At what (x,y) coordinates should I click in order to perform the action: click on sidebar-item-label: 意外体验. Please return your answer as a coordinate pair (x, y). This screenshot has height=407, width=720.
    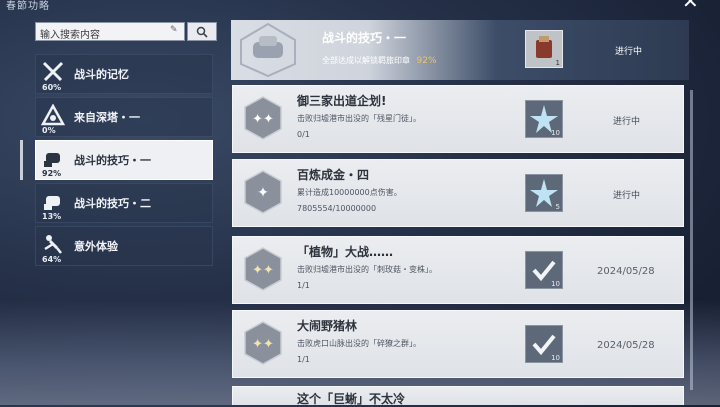
    Looking at the image, I should click on (96, 246).